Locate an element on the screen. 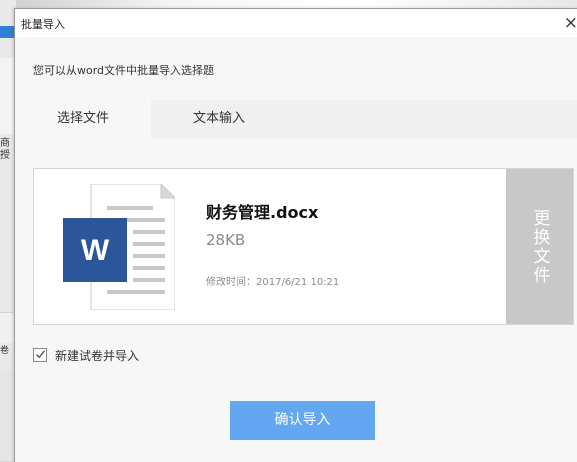  confirm-import-button: 确认导入 is located at coordinates (302, 420).